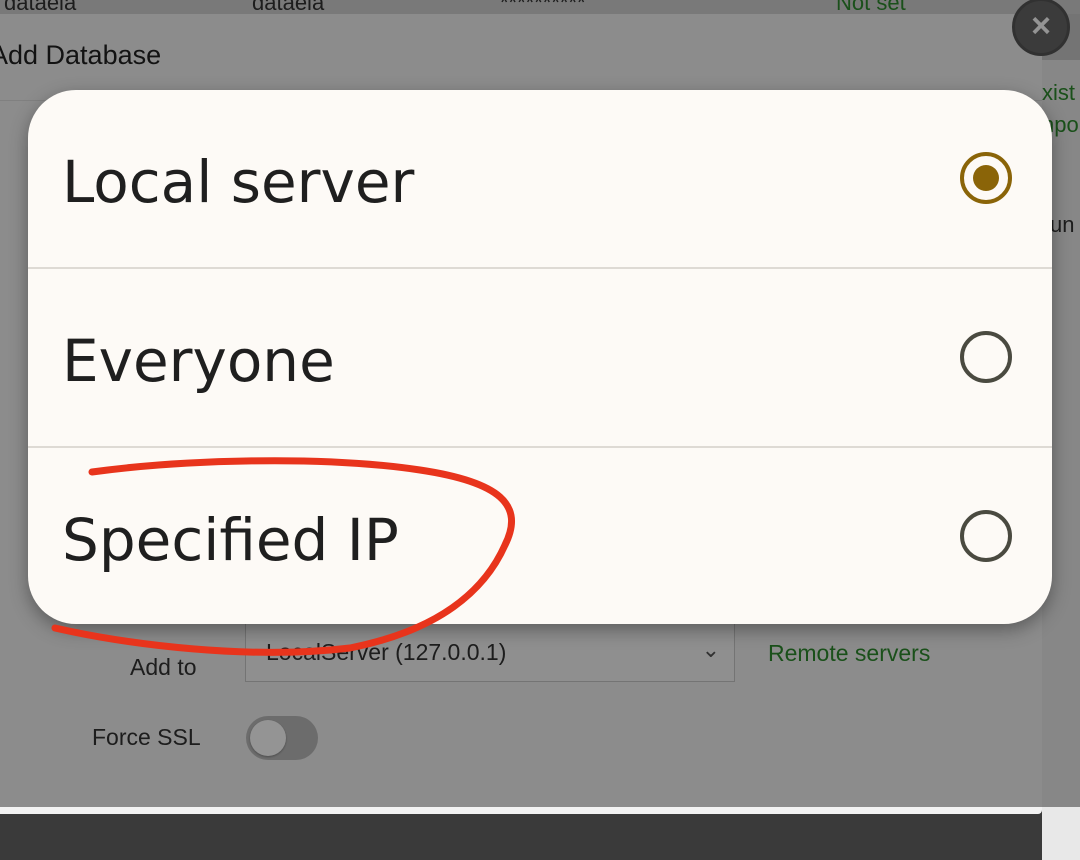 This screenshot has height=860, width=1080. Describe the element at coordinates (238, 182) in the screenshot. I see `option-label: Local server` at that location.